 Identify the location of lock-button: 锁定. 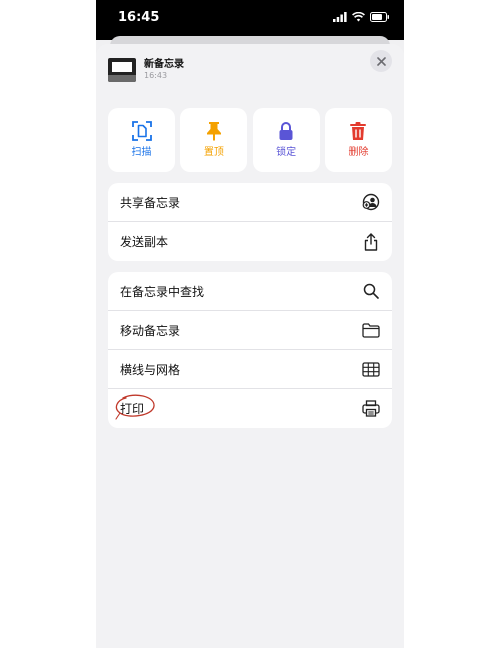
(286, 140).